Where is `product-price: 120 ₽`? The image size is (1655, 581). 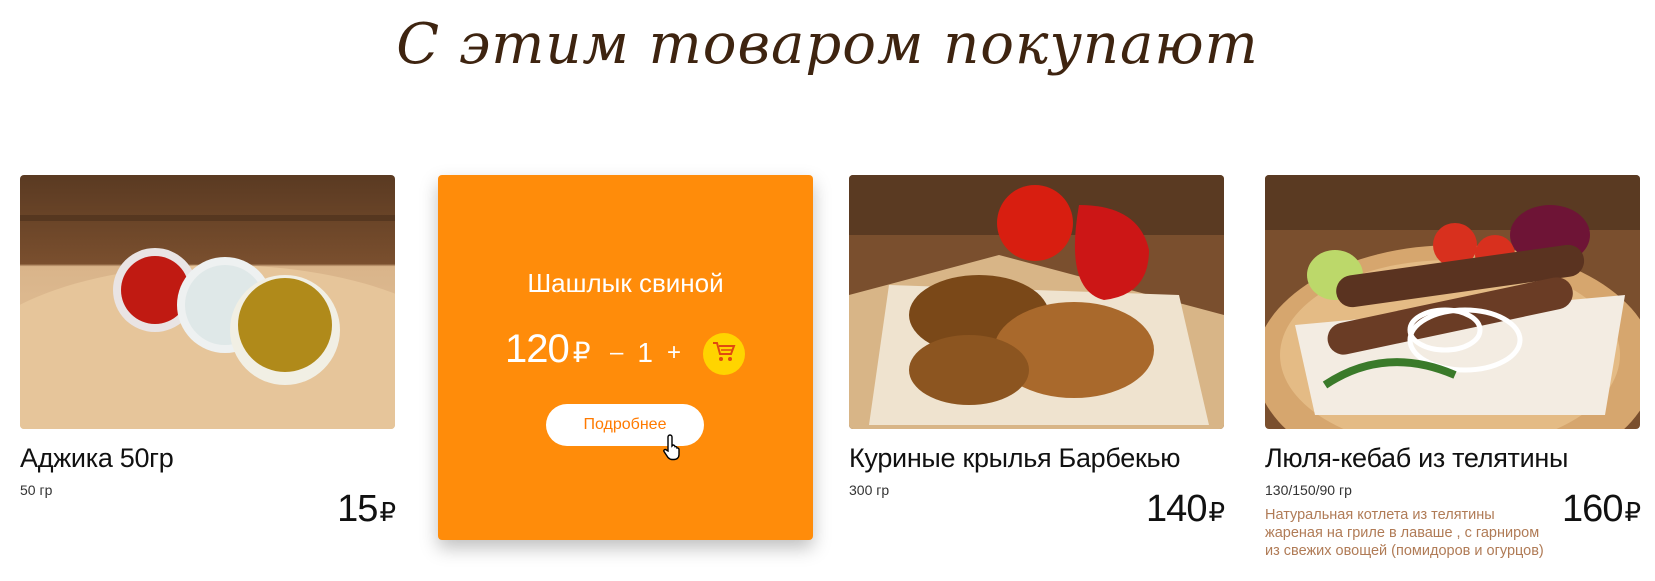
product-price: 120 ₽ is located at coordinates (548, 349).